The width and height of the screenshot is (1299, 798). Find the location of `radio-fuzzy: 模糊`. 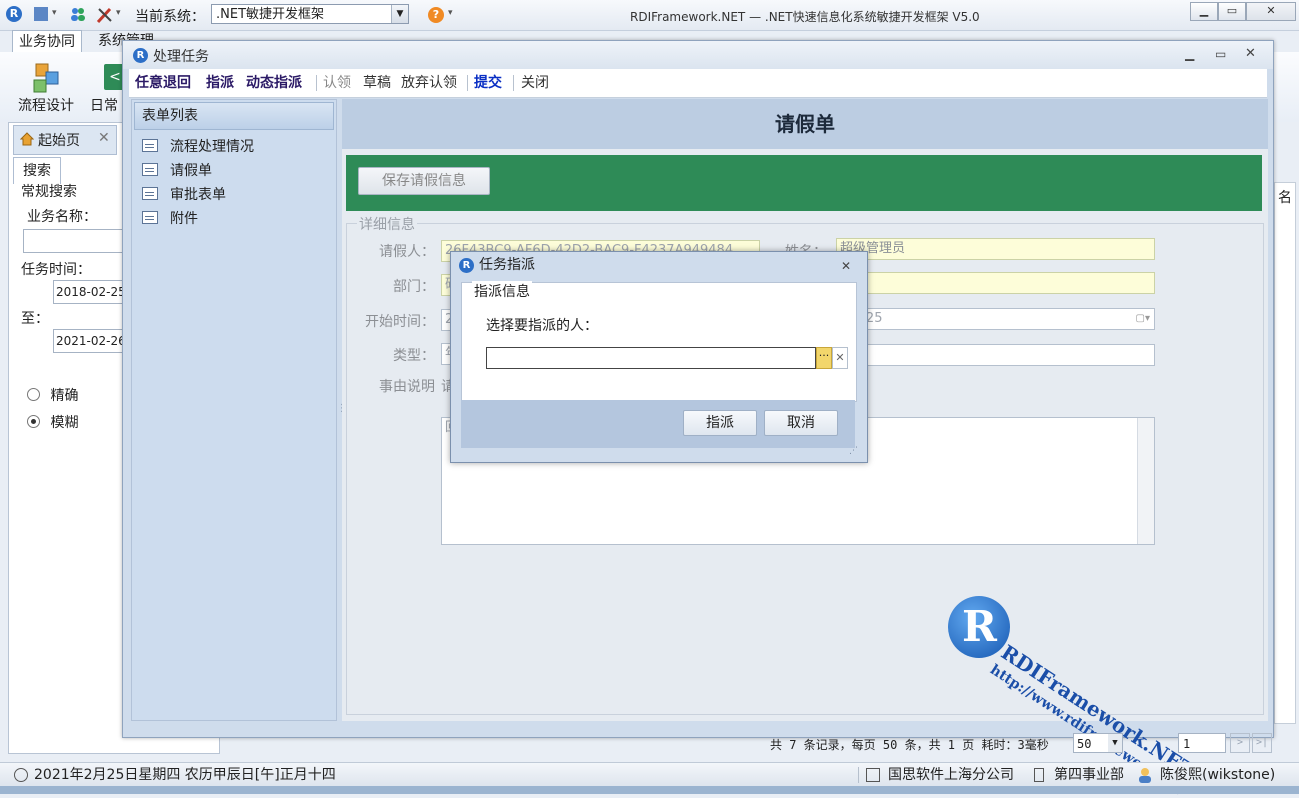

radio-fuzzy: 模糊 is located at coordinates (52, 422).